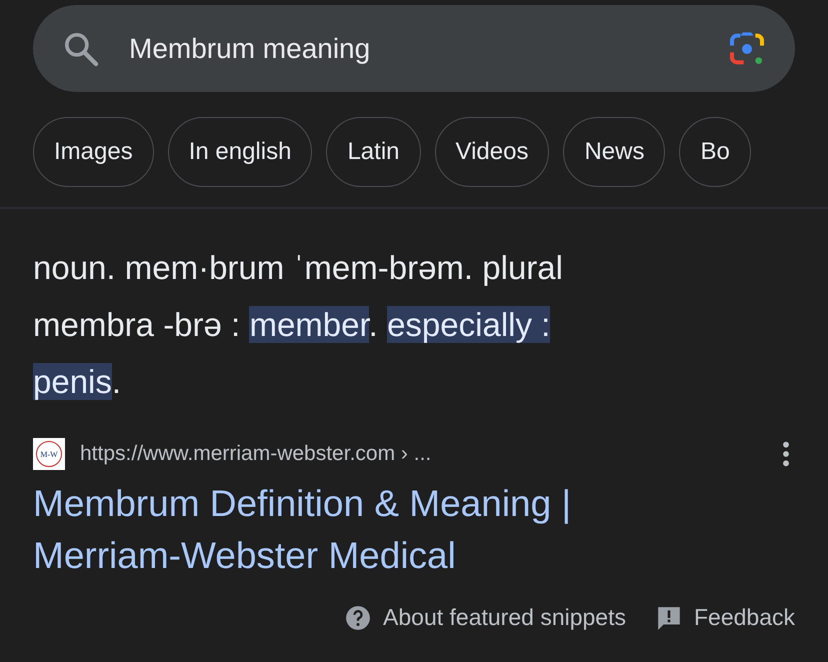  What do you see at coordinates (786, 454) in the screenshot?
I see `more-icon` at bounding box center [786, 454].